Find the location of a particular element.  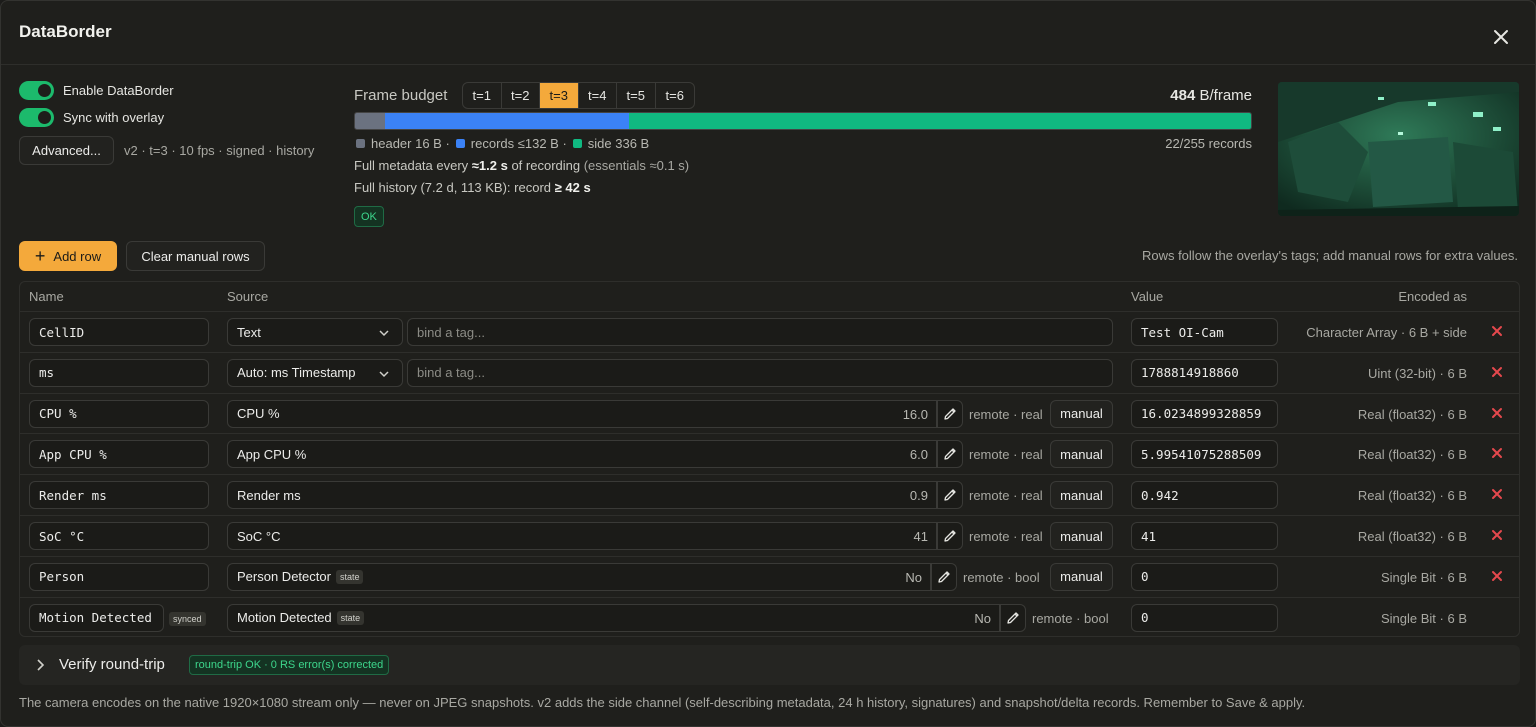

side-swatch is located at coordinates (577, 143).